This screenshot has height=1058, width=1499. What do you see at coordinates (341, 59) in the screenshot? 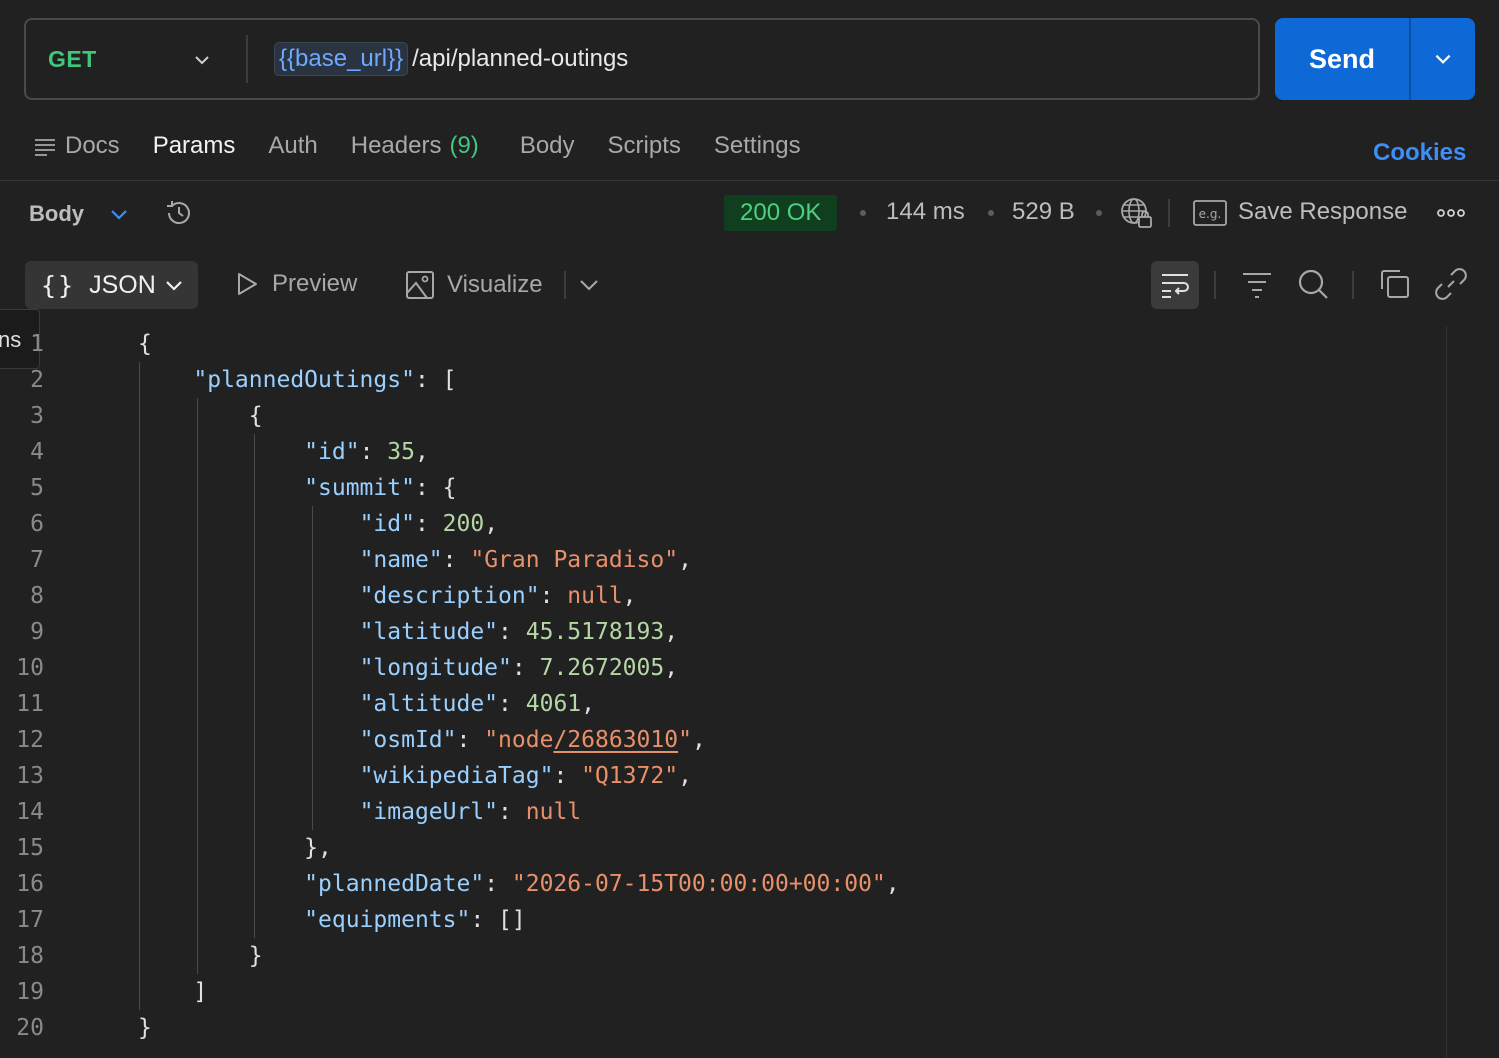
I see `url-variable-chip: {{base_url}}` at bounding box center [341, 59].